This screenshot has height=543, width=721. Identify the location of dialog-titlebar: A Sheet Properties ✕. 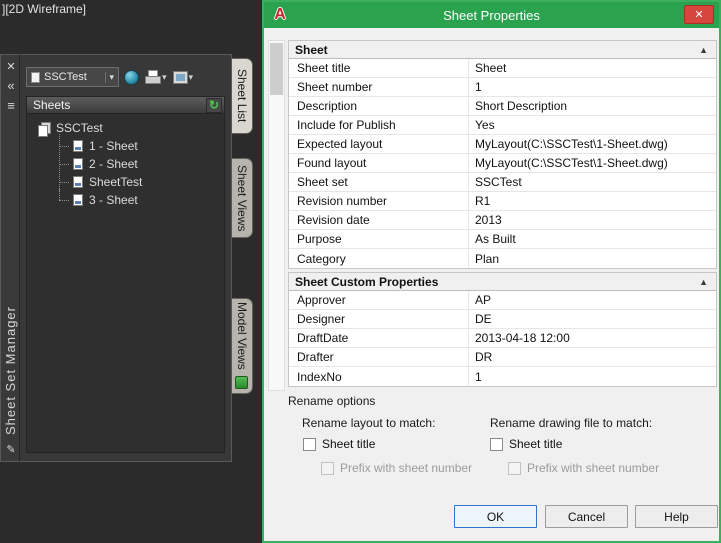
(491, 15).